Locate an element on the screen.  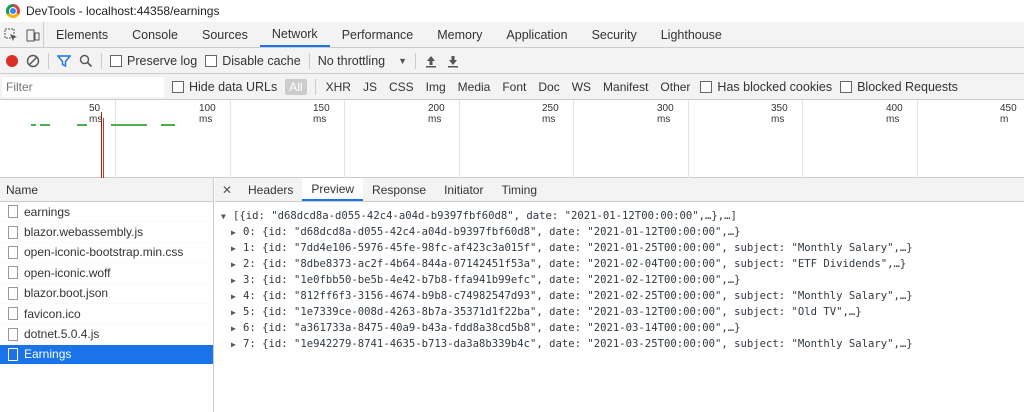
name-column-header: Name is located at coordinates (106, 190).